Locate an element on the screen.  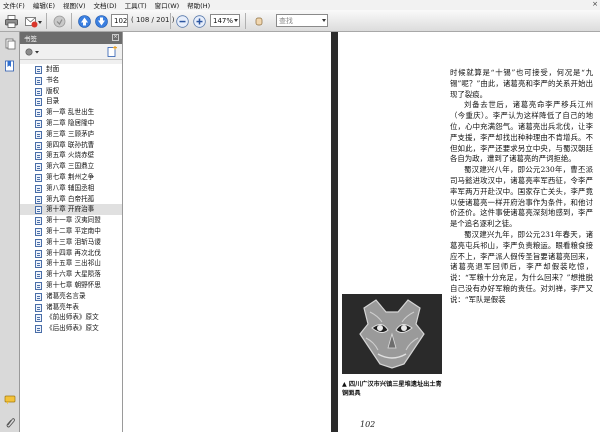
bookmark-label: 第八章 辅国丞相 is located at coordinates (70, 187).